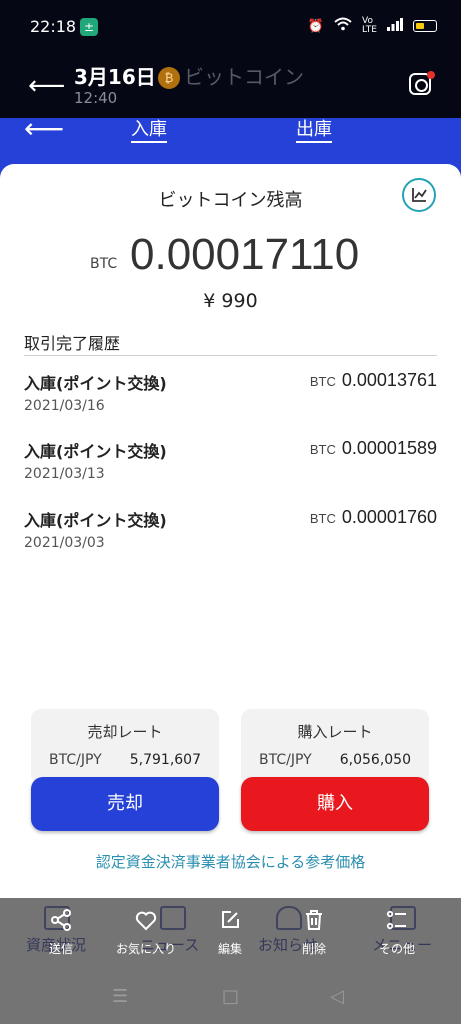 This screenshot has width=461, height=1024. I want to click on edit-icon, so click(230, 922).